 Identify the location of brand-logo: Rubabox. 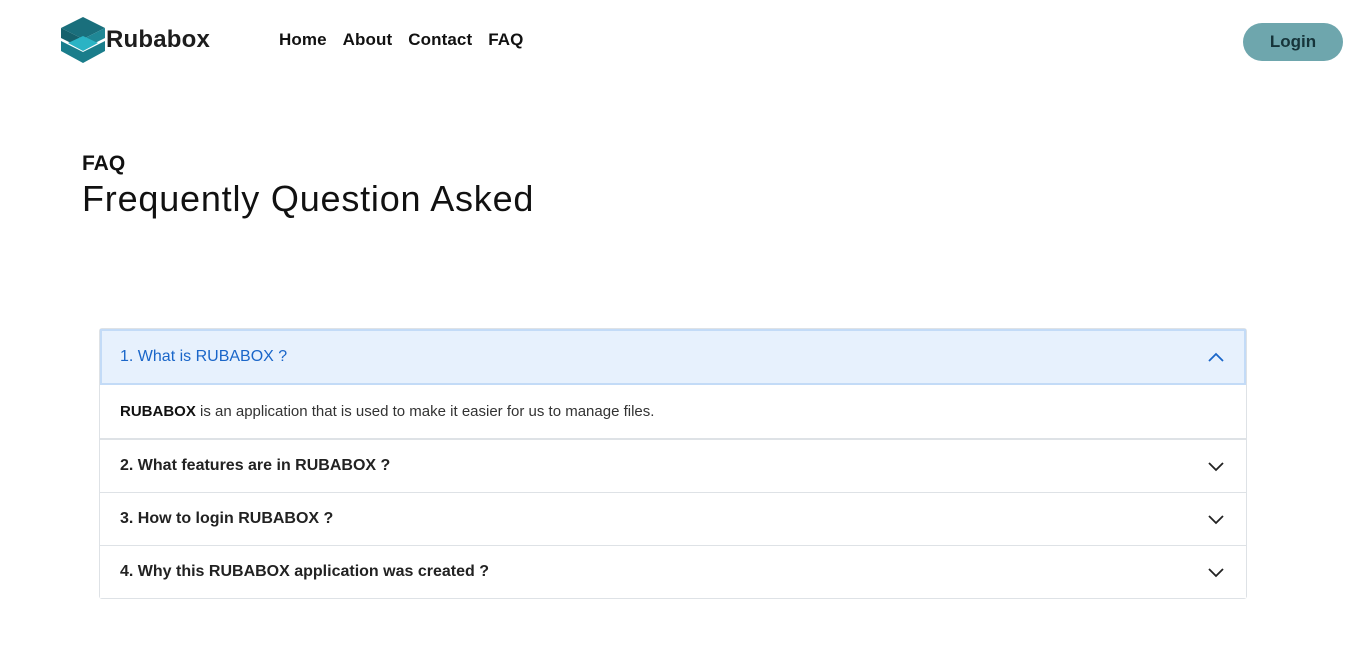
(135, 40).